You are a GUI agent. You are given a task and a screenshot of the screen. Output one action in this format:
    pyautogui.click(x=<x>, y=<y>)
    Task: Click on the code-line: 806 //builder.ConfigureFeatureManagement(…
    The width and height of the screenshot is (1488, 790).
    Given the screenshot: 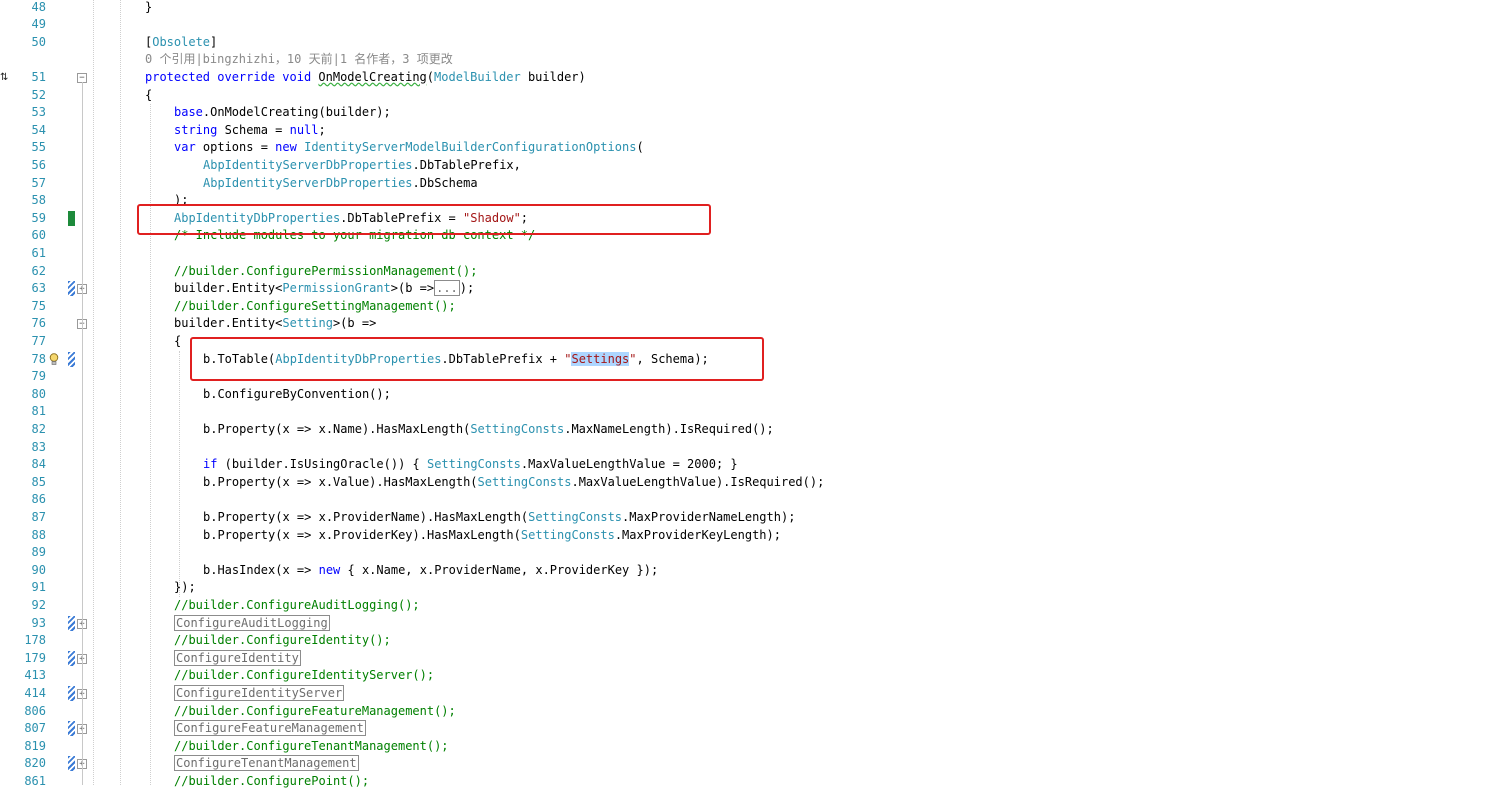 What is the action you would take?
    pyautogui.click(x=744, y=712)
    